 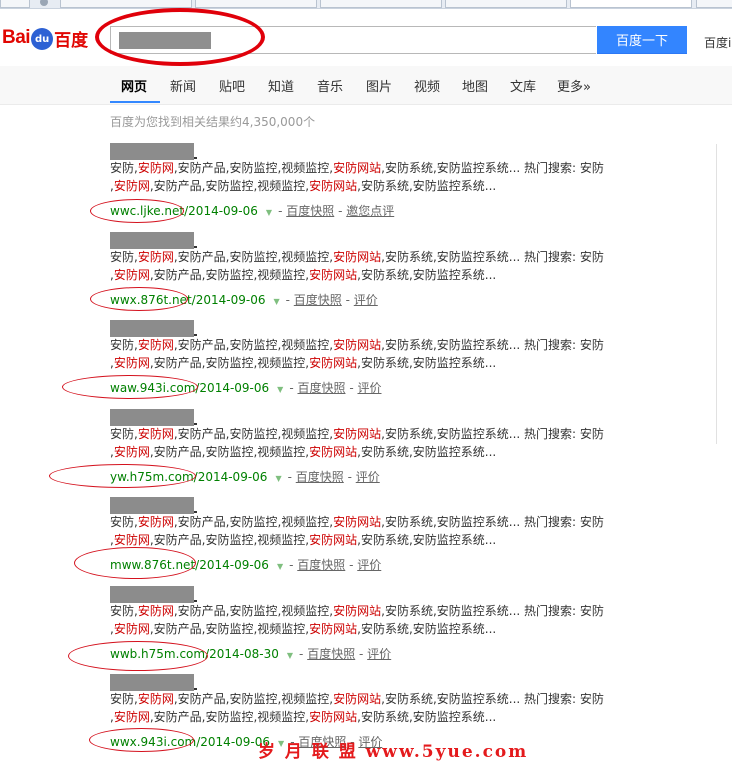 What do you see at coordinates (44, 3) in the screenshot?
I see `tab-favicon-icon` at bounding box center [44, 3].